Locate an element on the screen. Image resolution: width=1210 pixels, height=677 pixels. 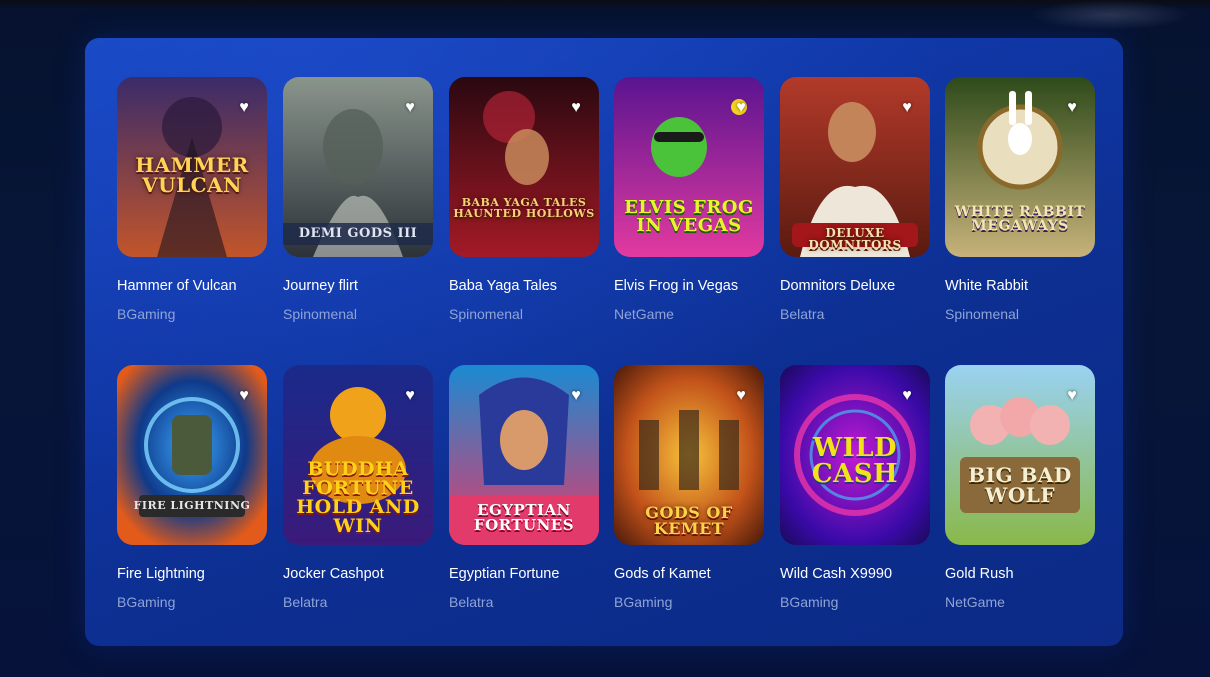
thumbnail-art-text: BUDDHA FORTUNE HOLD AND WIN is located at coordinates (358, 497).